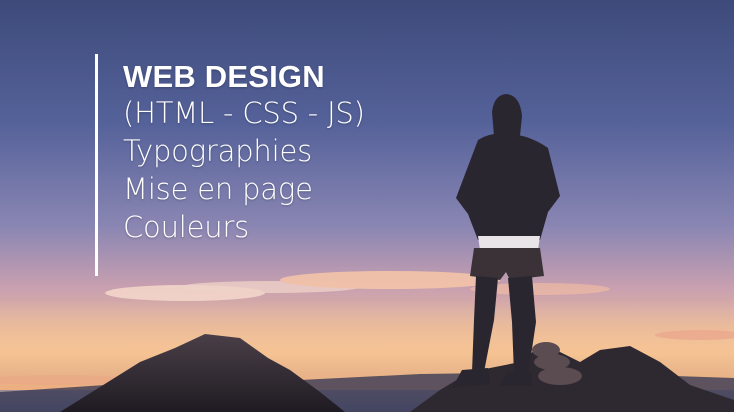  I want to click on vertical-divider, so click(96, 165).